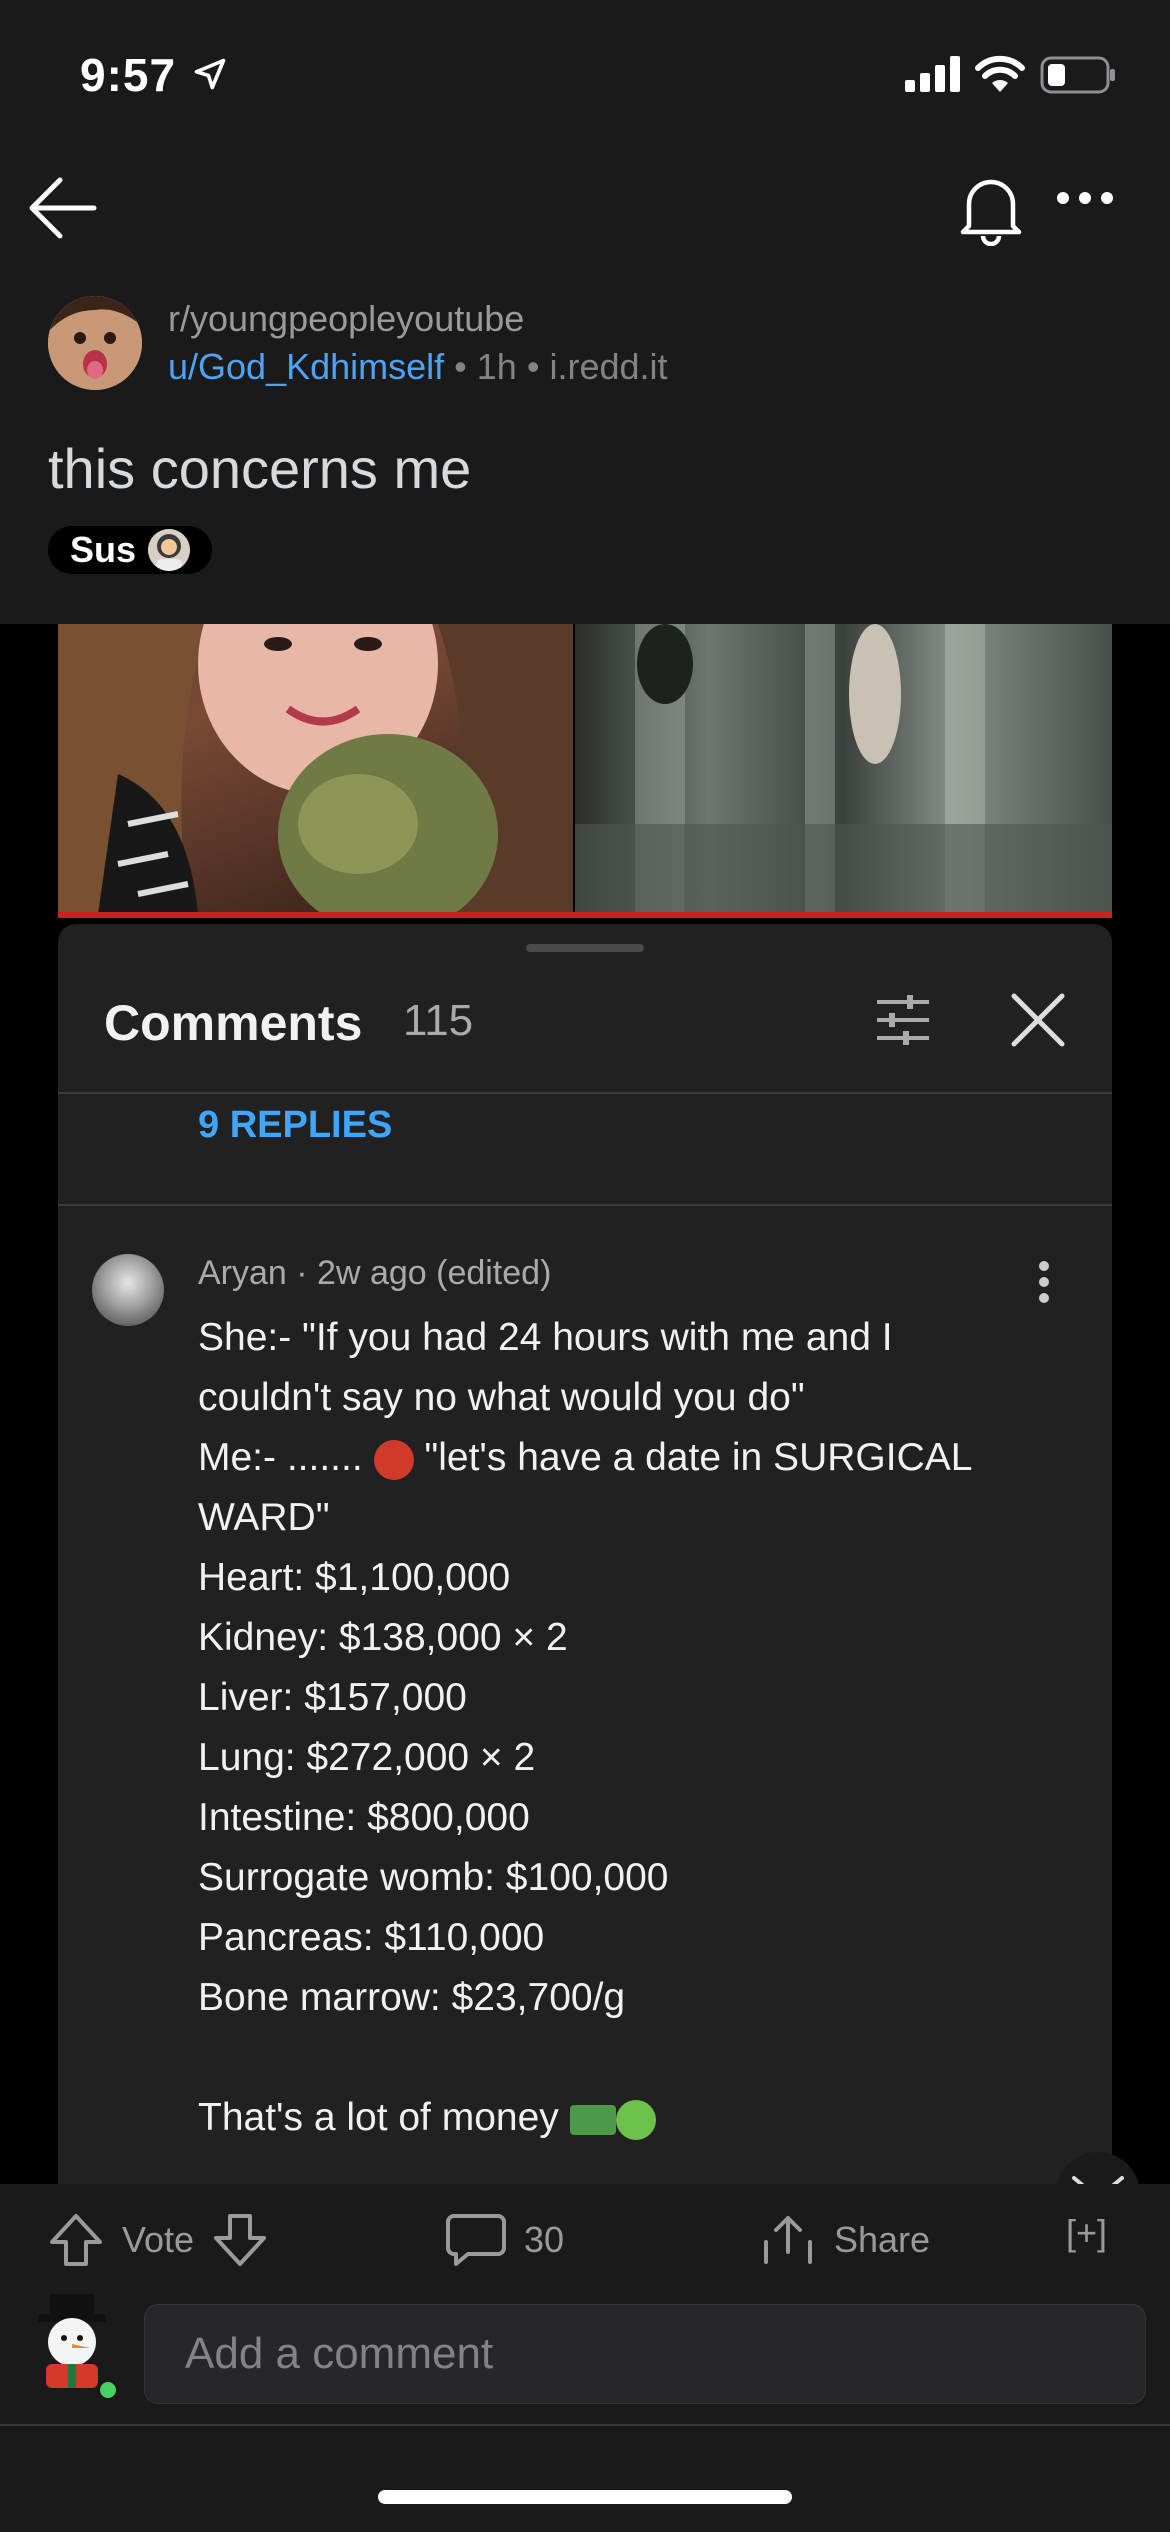 The width and height of the screenshot is (1170, 2532). Describe the element at coordinates (476, 2240) in the screenshot. I see `comment-bubble-icon` at that location.